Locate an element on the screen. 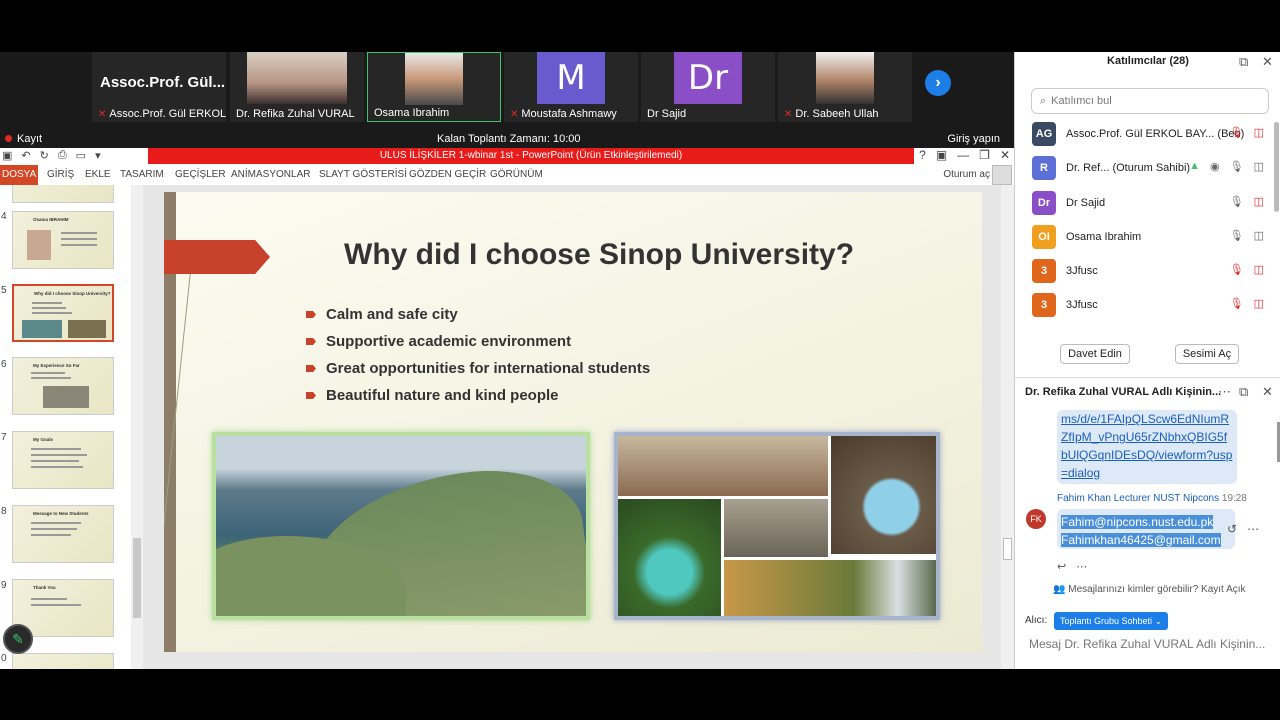 This screenshot has height=720, width=1280. tab-tasarim: TASARIM is located at coordinates (142, 174).